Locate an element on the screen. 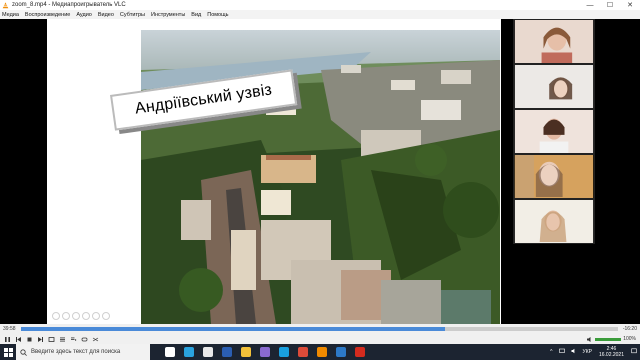 The width and height of the screenshot is (640, 360). explorer-icon is located at coordinates (245, 352).